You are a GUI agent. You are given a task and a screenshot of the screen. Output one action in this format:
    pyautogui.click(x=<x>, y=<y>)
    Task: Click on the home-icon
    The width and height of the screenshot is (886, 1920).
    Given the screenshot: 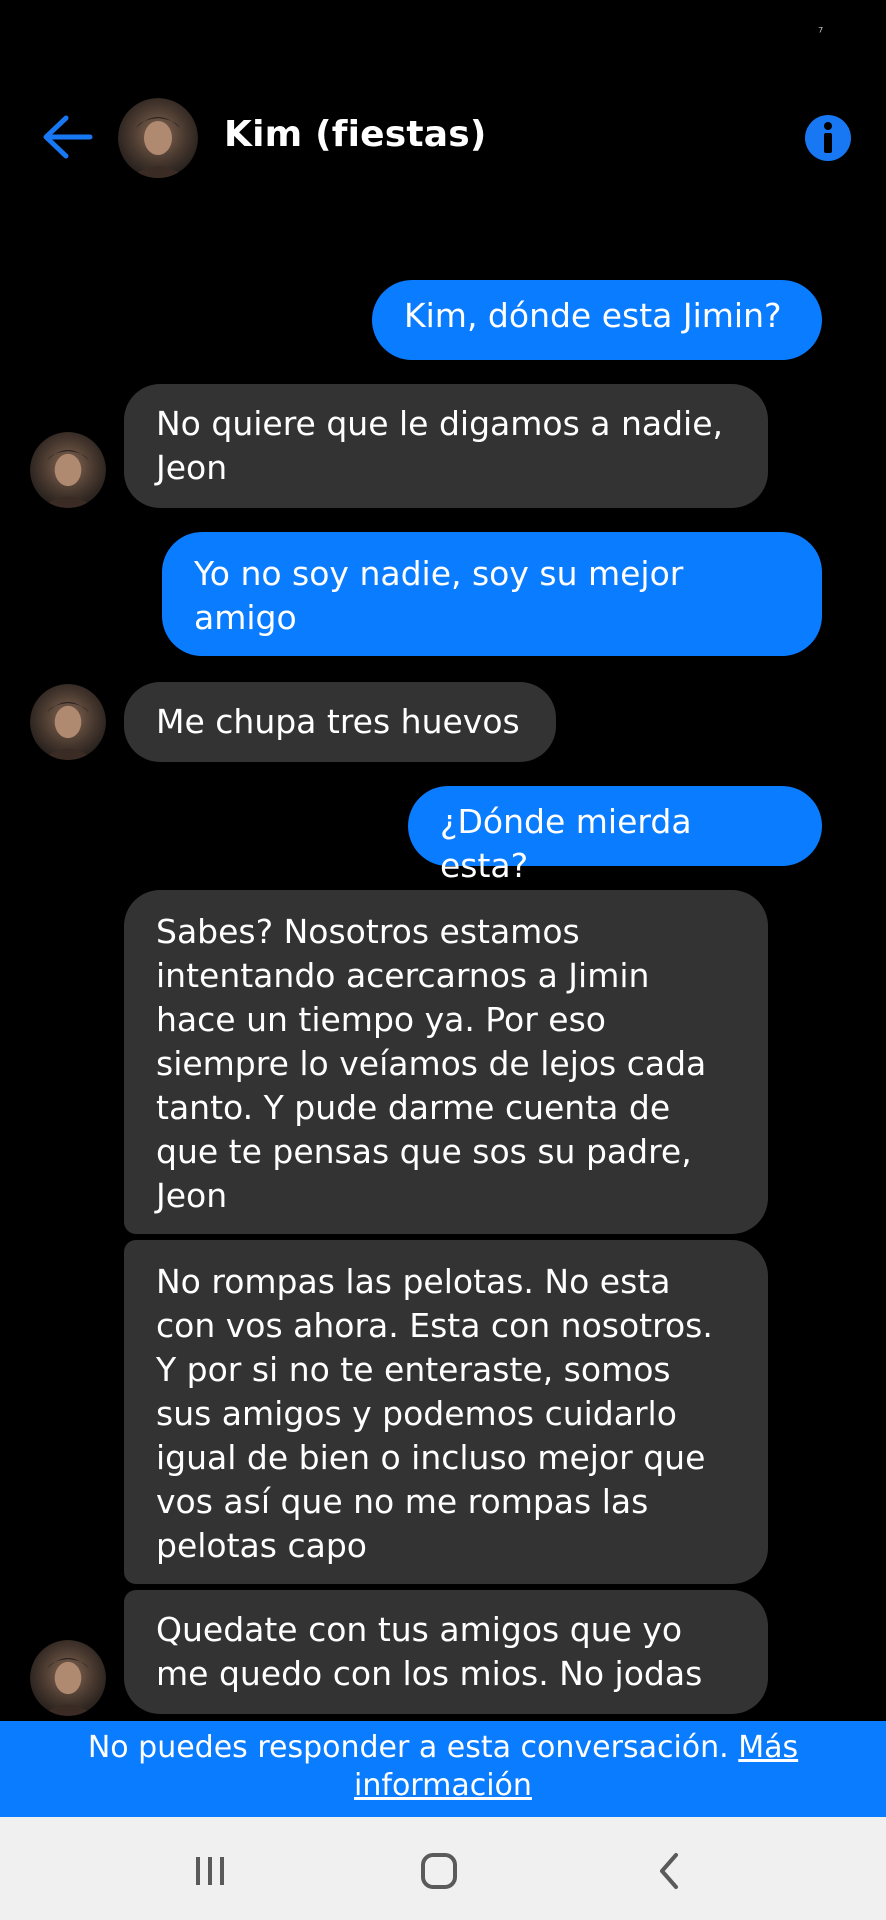 What is the action you would take?
    pyautogui.click(x=439, y=1871)
    